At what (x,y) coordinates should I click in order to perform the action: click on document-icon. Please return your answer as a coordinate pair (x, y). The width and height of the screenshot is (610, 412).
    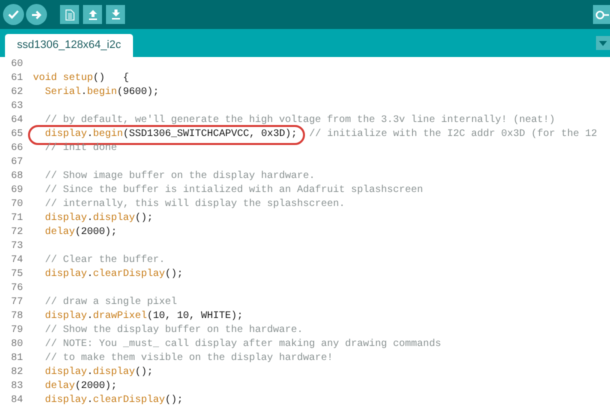
    Looking at the image, I should click on (69, 14).